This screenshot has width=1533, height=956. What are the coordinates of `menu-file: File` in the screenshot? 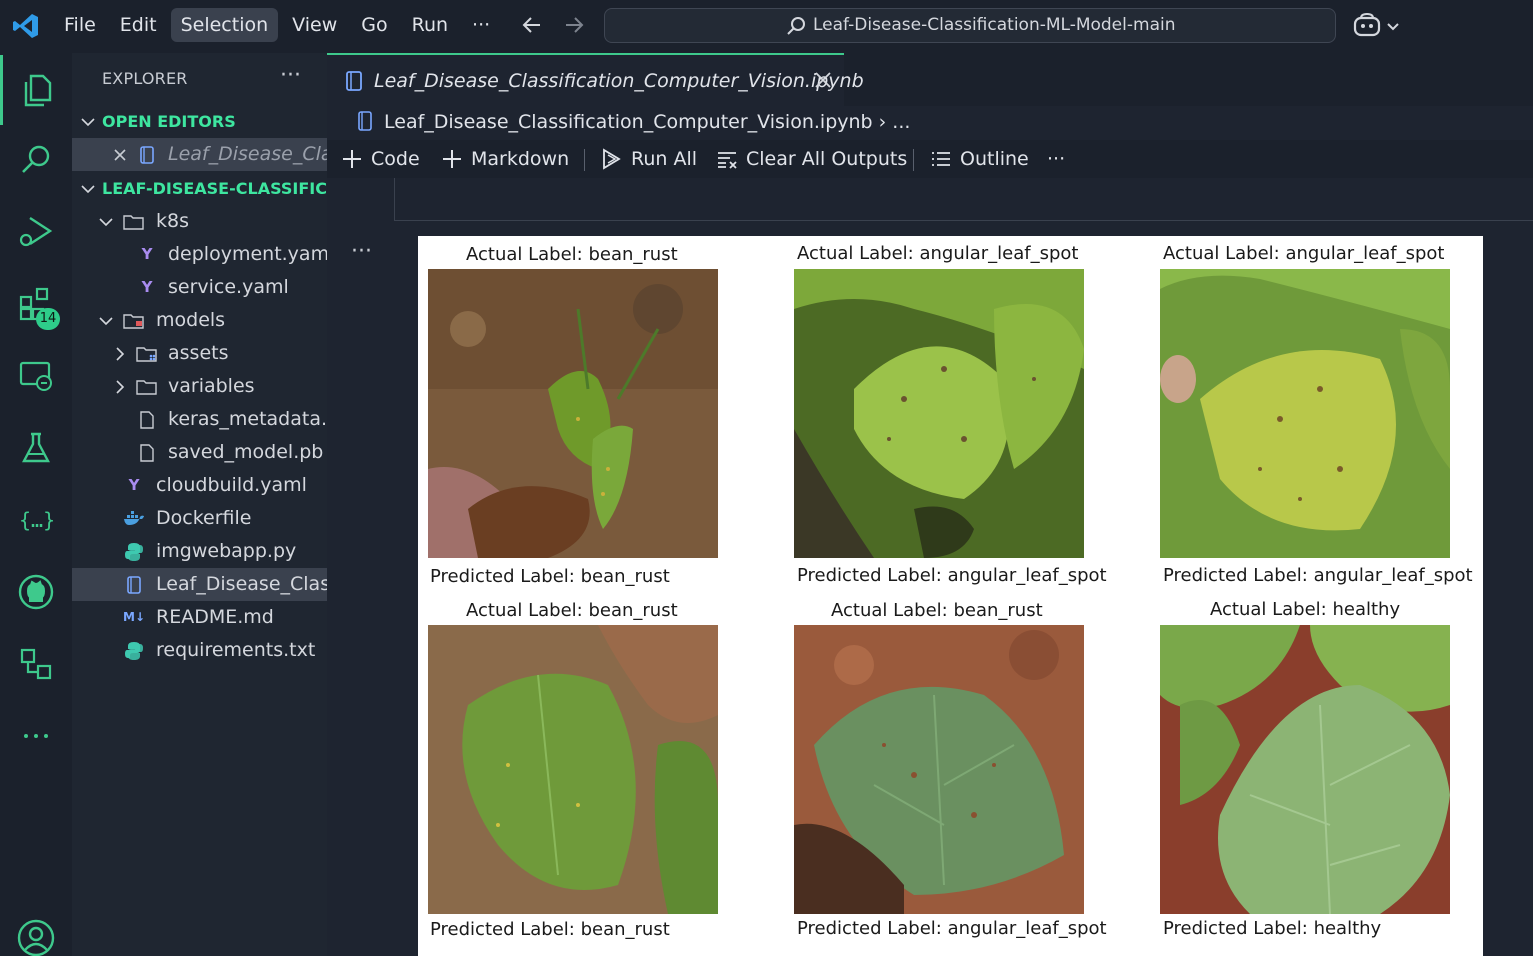 It's located at (80, 25).